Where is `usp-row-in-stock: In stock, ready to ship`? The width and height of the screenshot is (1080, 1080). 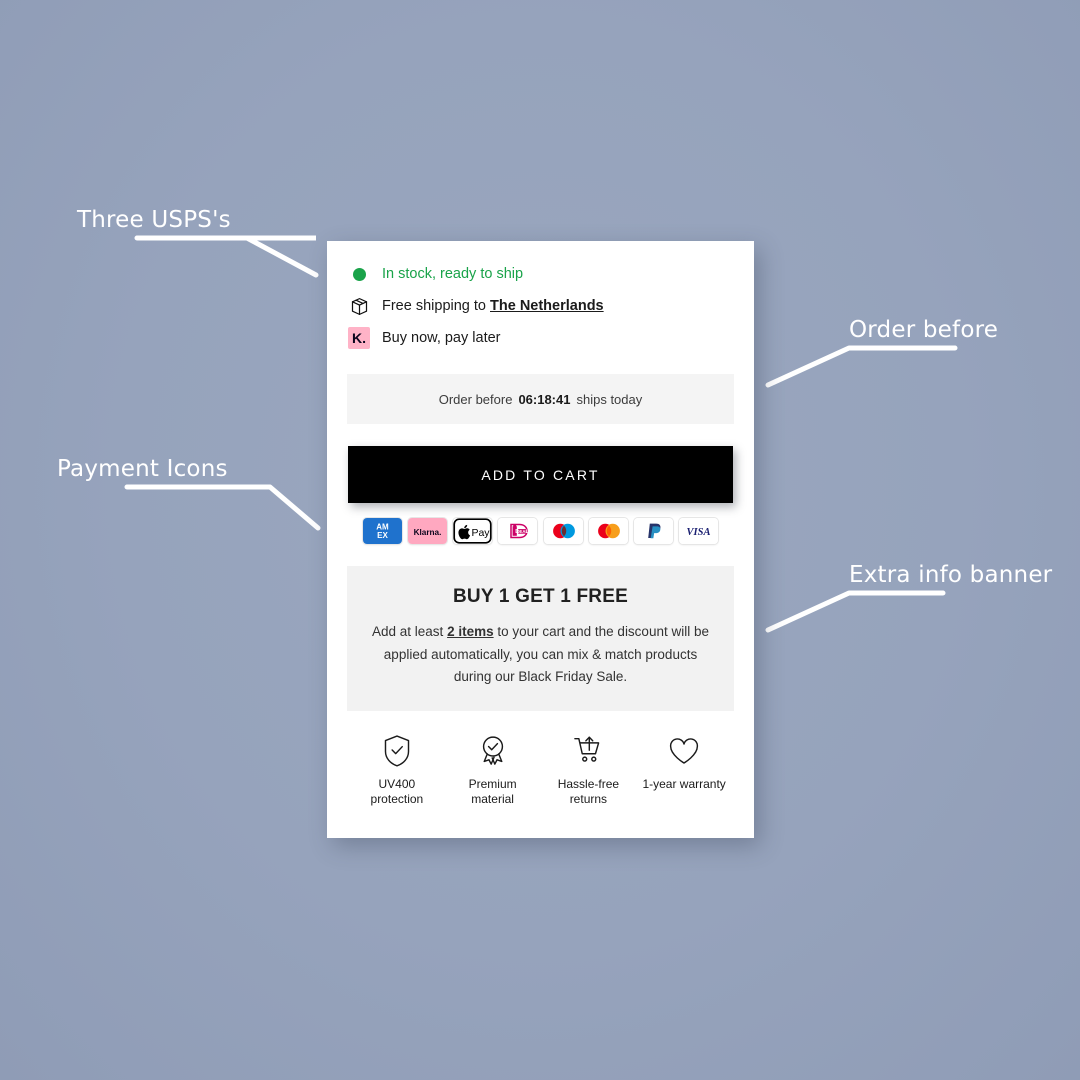 usp-row-in-stock: In stock, ready to ship is located at coordinates (540, 274).